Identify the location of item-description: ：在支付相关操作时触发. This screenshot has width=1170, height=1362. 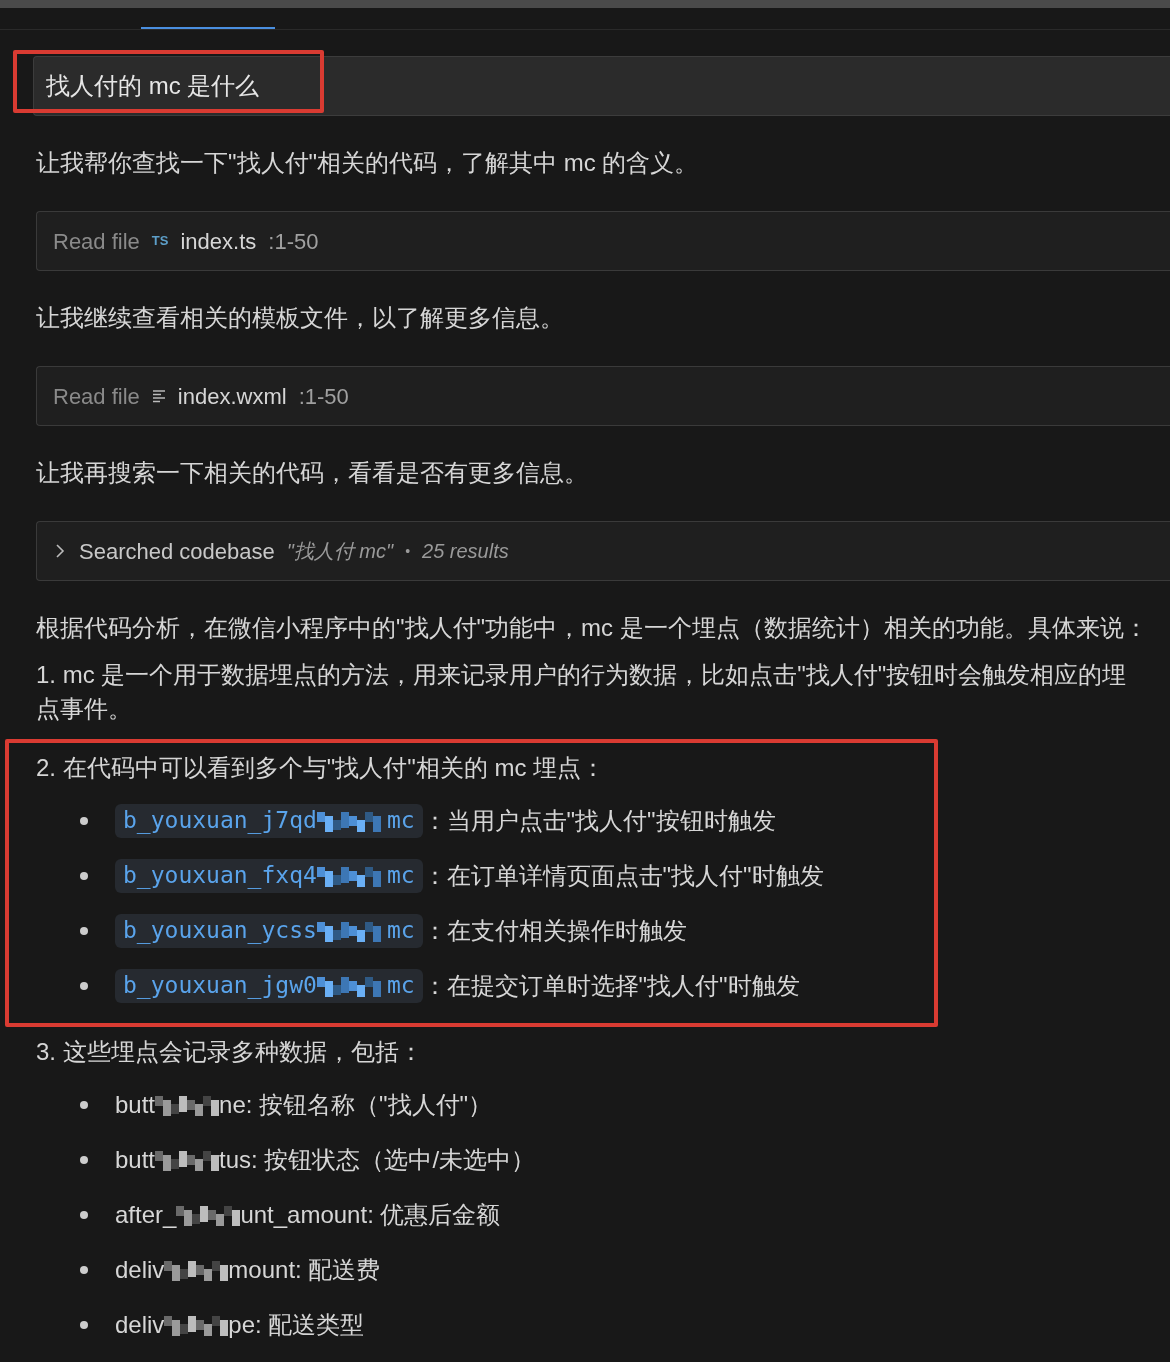
(554, 930).